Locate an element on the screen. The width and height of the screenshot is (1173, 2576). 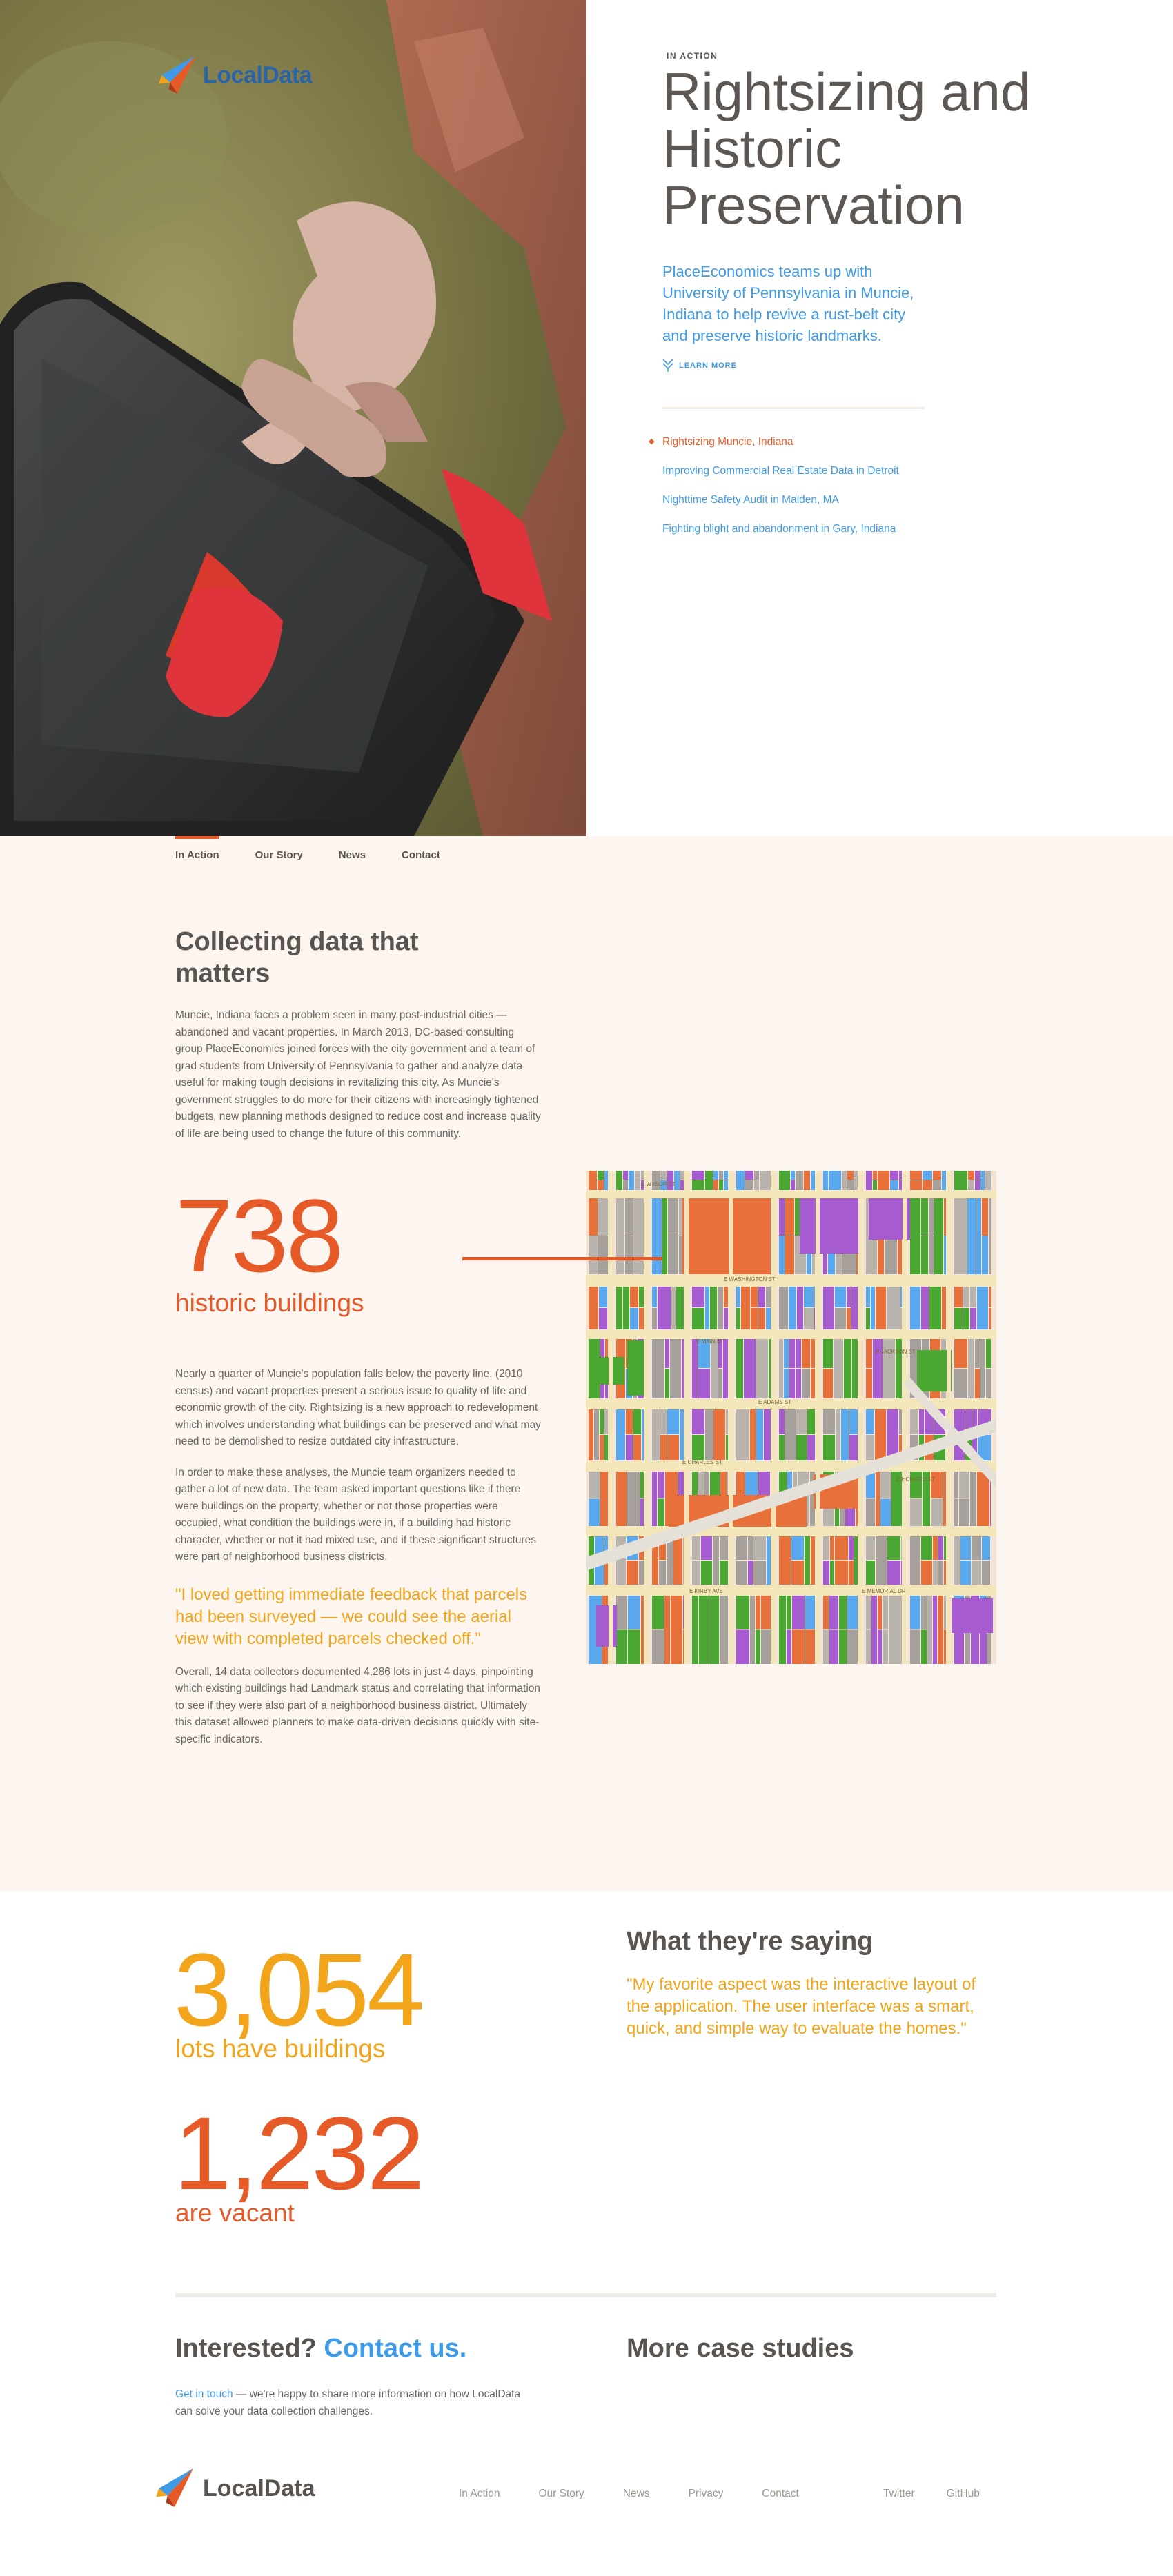
case-study-item: Rightsizing Muncie, Indiana is located at coordinates (780, 442).